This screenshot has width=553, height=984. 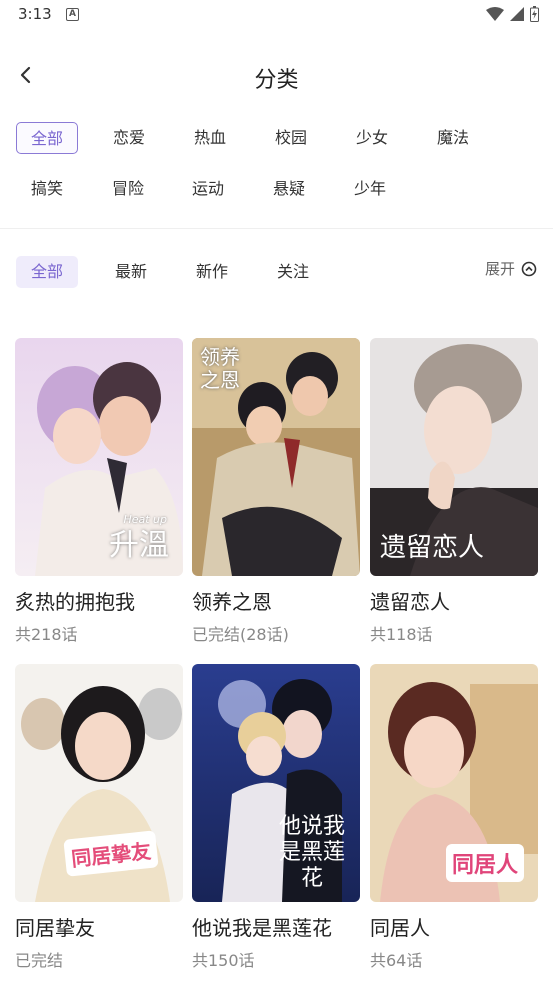 What do you see at coordinates (495, 14) in the screenshot?
I see `wifi-icon` at bounding box center [495, 14].